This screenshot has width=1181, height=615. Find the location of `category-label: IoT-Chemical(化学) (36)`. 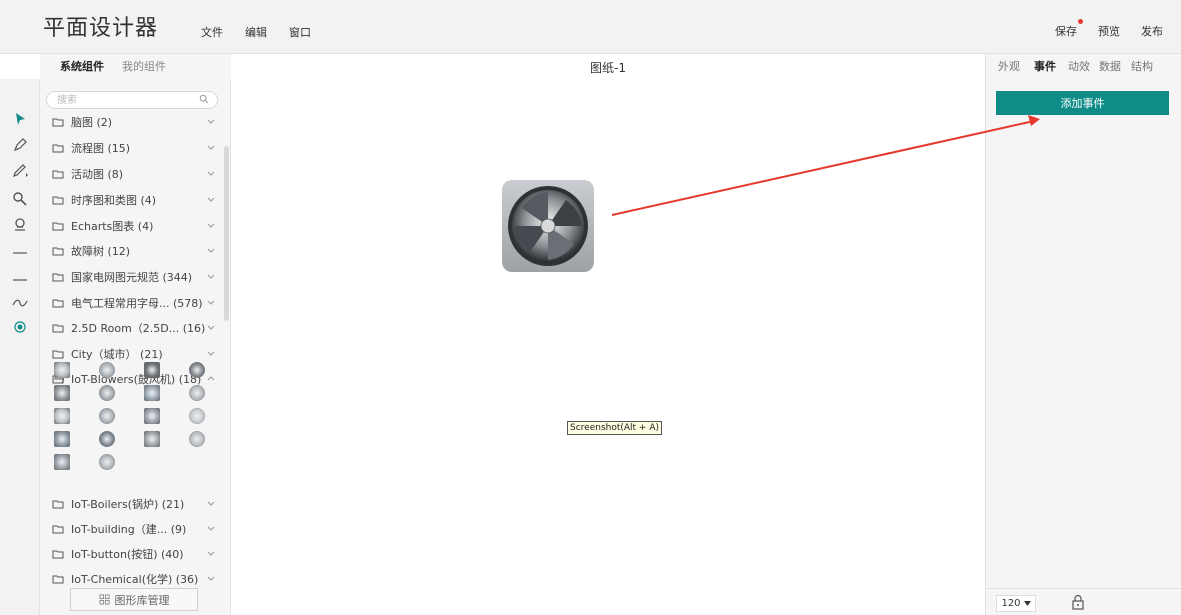

category-label: IoT-Chemical(化学) (36) is located at coordinates (135, 579).